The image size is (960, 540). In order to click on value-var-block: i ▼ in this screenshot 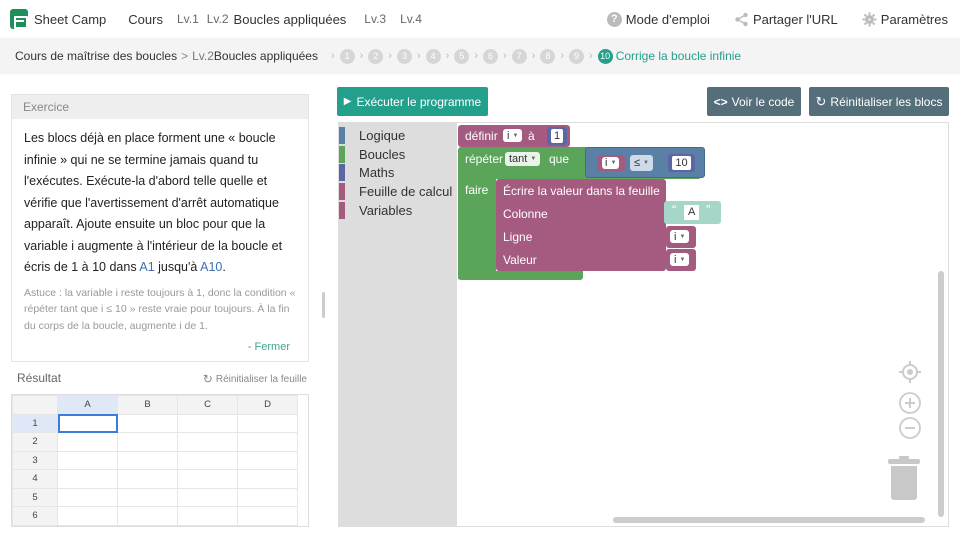, I will do `click(681, 260)`.